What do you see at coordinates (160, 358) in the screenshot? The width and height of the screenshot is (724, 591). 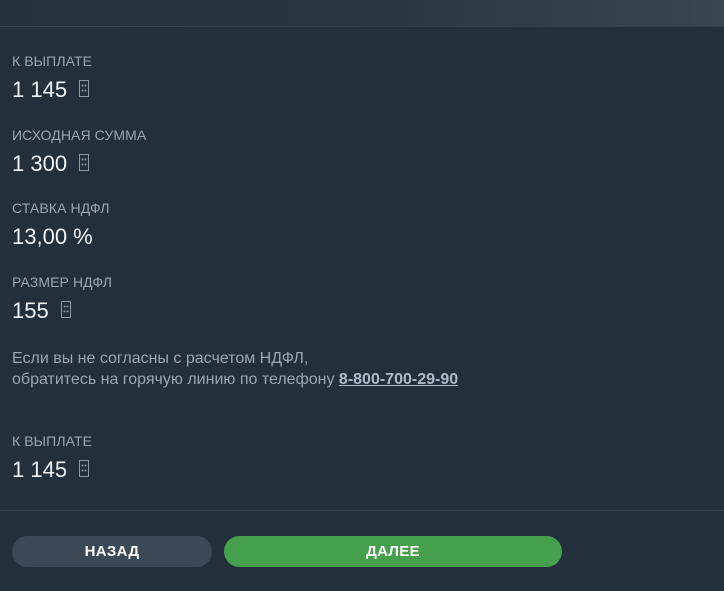 I see `notice-line-1: Если вы не согласны с расчетом НДФЛ,` at bounding box center [160, 358].